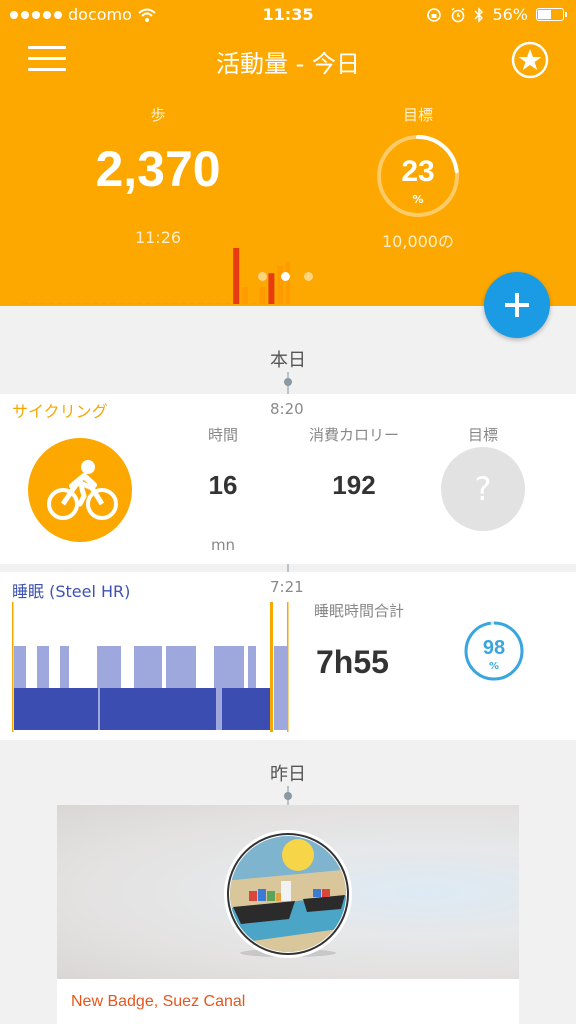 Image resolution: width=576 pixels, height=1024 pixels. Describe the element at coordinates (482, 435) in the screenshot. I see `cycling-goal-label: 目標` at that location.